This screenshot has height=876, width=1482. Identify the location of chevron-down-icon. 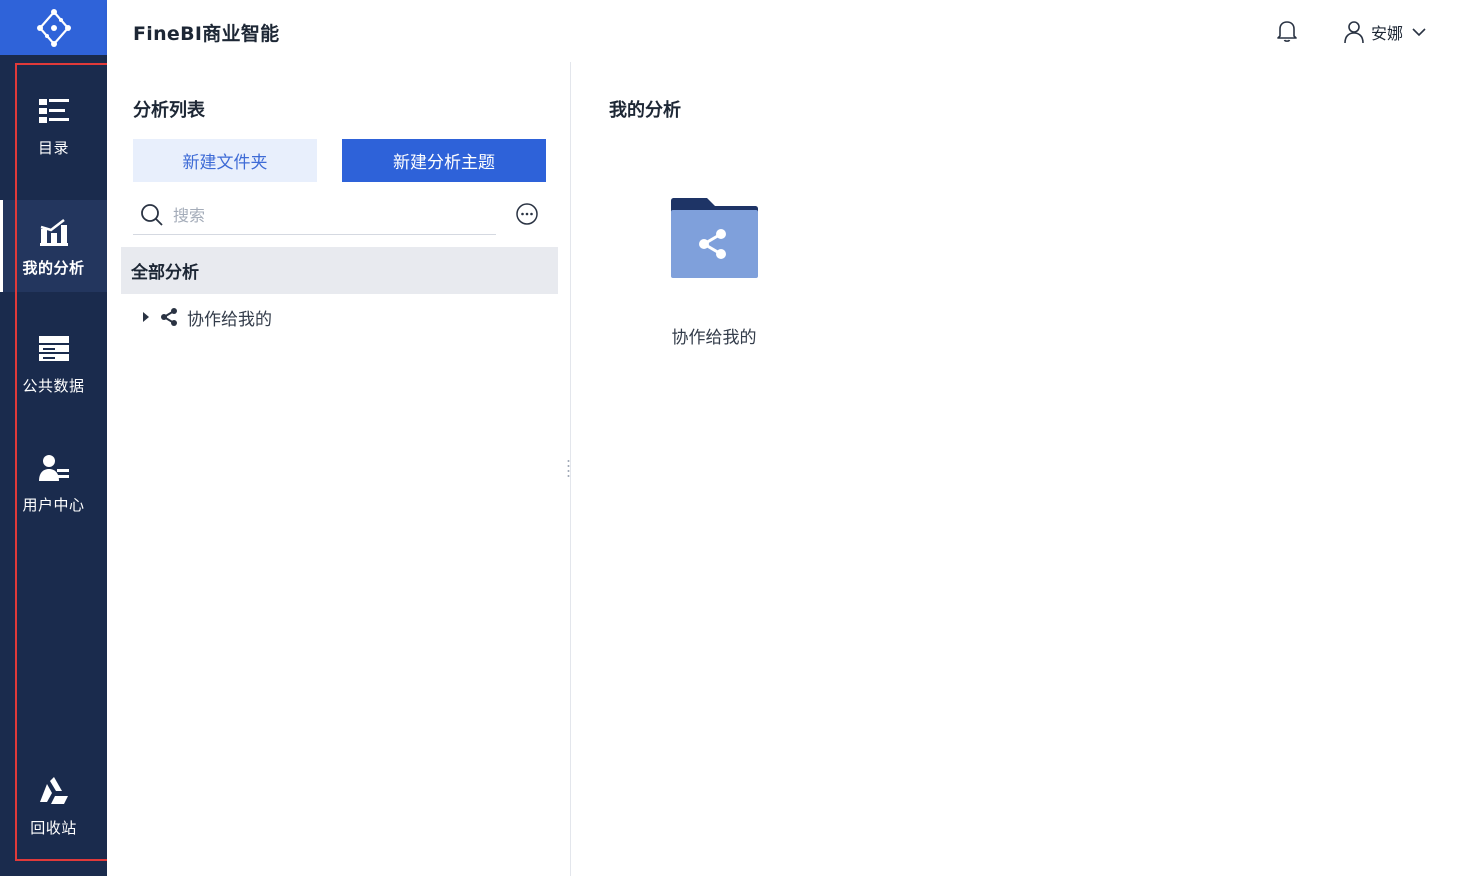
(1419, 32).